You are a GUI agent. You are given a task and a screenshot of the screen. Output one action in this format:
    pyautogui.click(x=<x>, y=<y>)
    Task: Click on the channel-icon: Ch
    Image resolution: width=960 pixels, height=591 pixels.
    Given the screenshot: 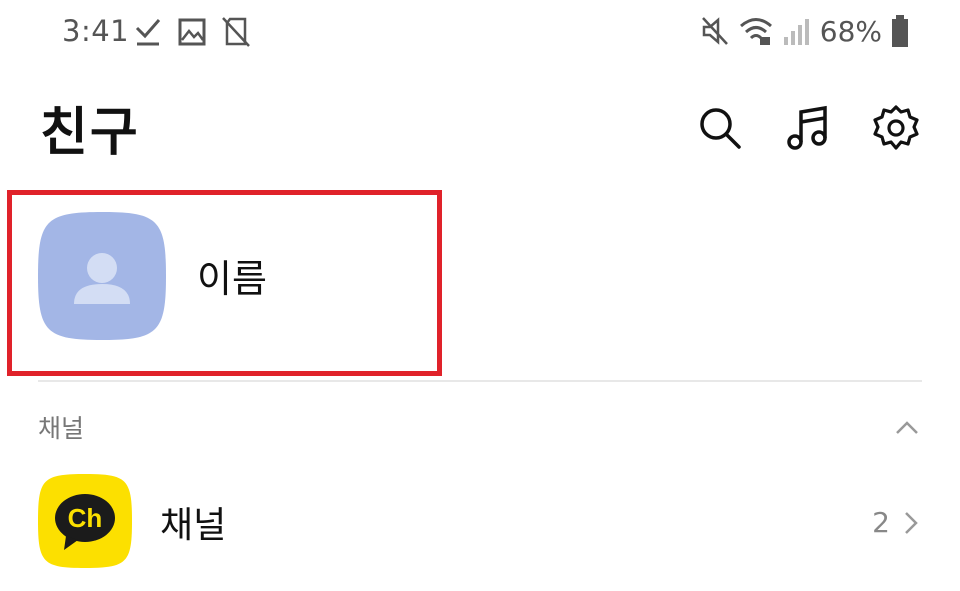 What is the action you would take?
    pyautogui.click(x=85, y=521)
    